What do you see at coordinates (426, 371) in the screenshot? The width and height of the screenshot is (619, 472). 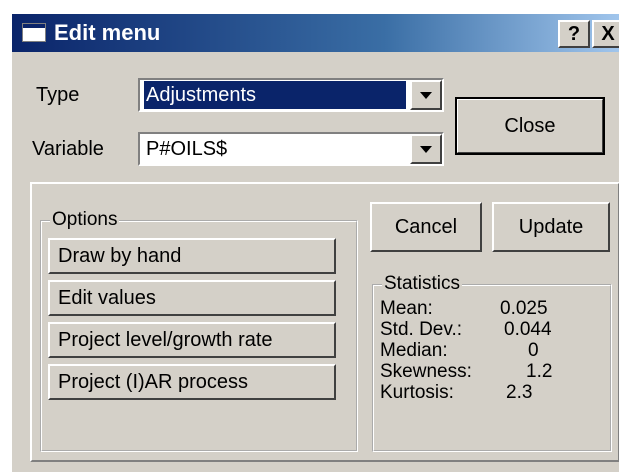 I see `skewness-label: Skewness:` at bounding box center [426, 371].